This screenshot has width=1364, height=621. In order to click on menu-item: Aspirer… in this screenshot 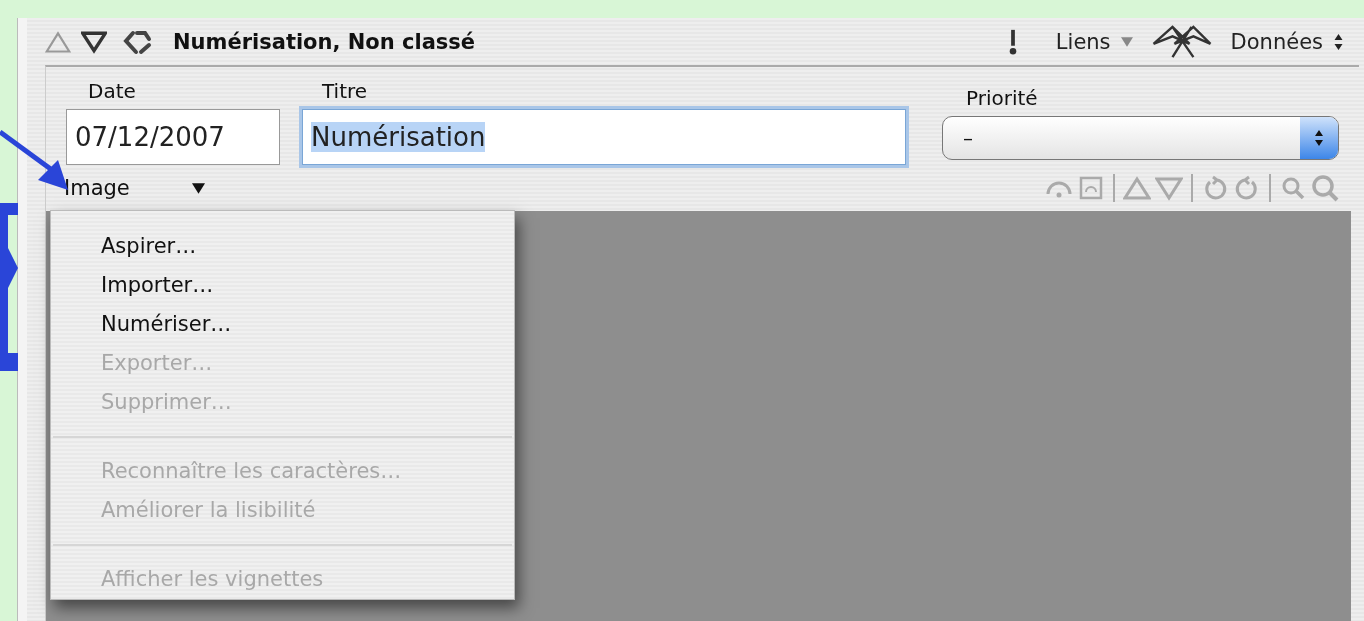, I will do `click(282, 246)`.